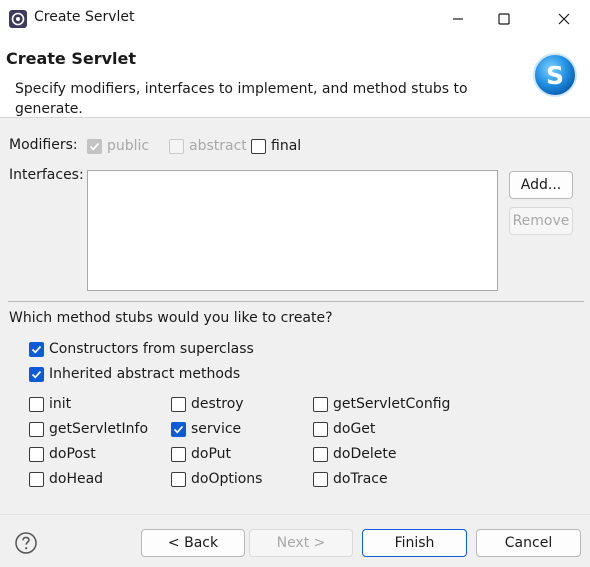  Describe the element at coordinates (128, 146) in the screenshot. I see `public-label: public` at that location.